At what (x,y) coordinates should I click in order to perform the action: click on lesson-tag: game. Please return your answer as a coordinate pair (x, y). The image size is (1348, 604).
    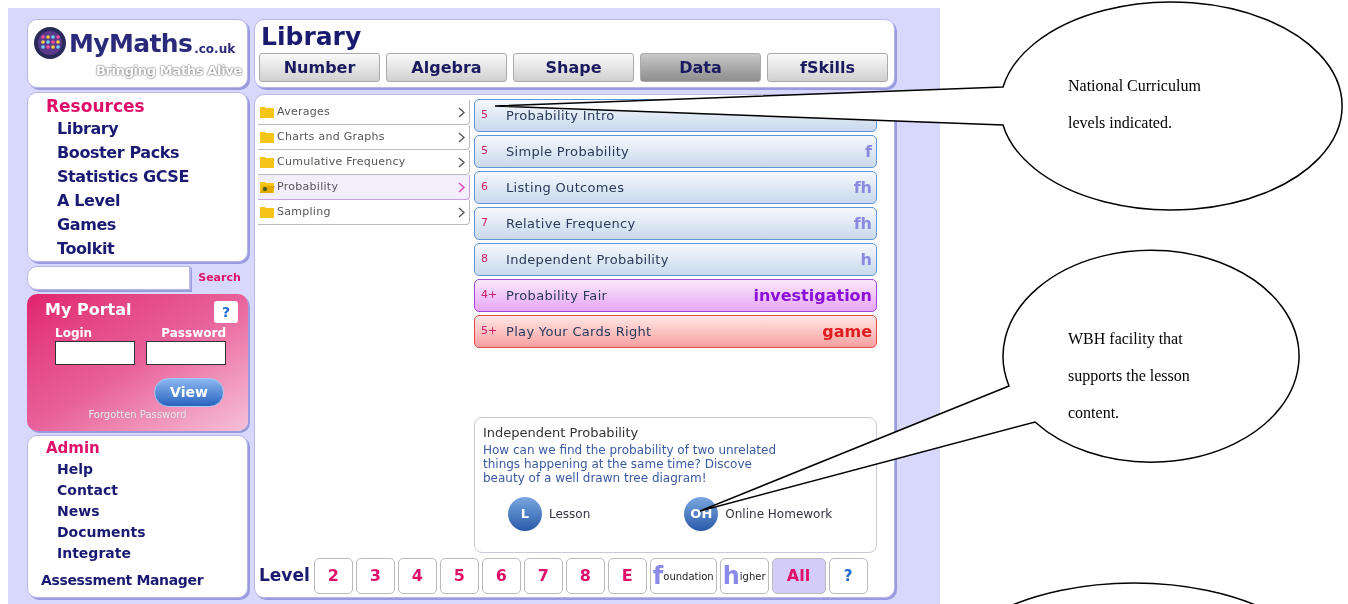
    Looking at the image, I should click on (847, 331).